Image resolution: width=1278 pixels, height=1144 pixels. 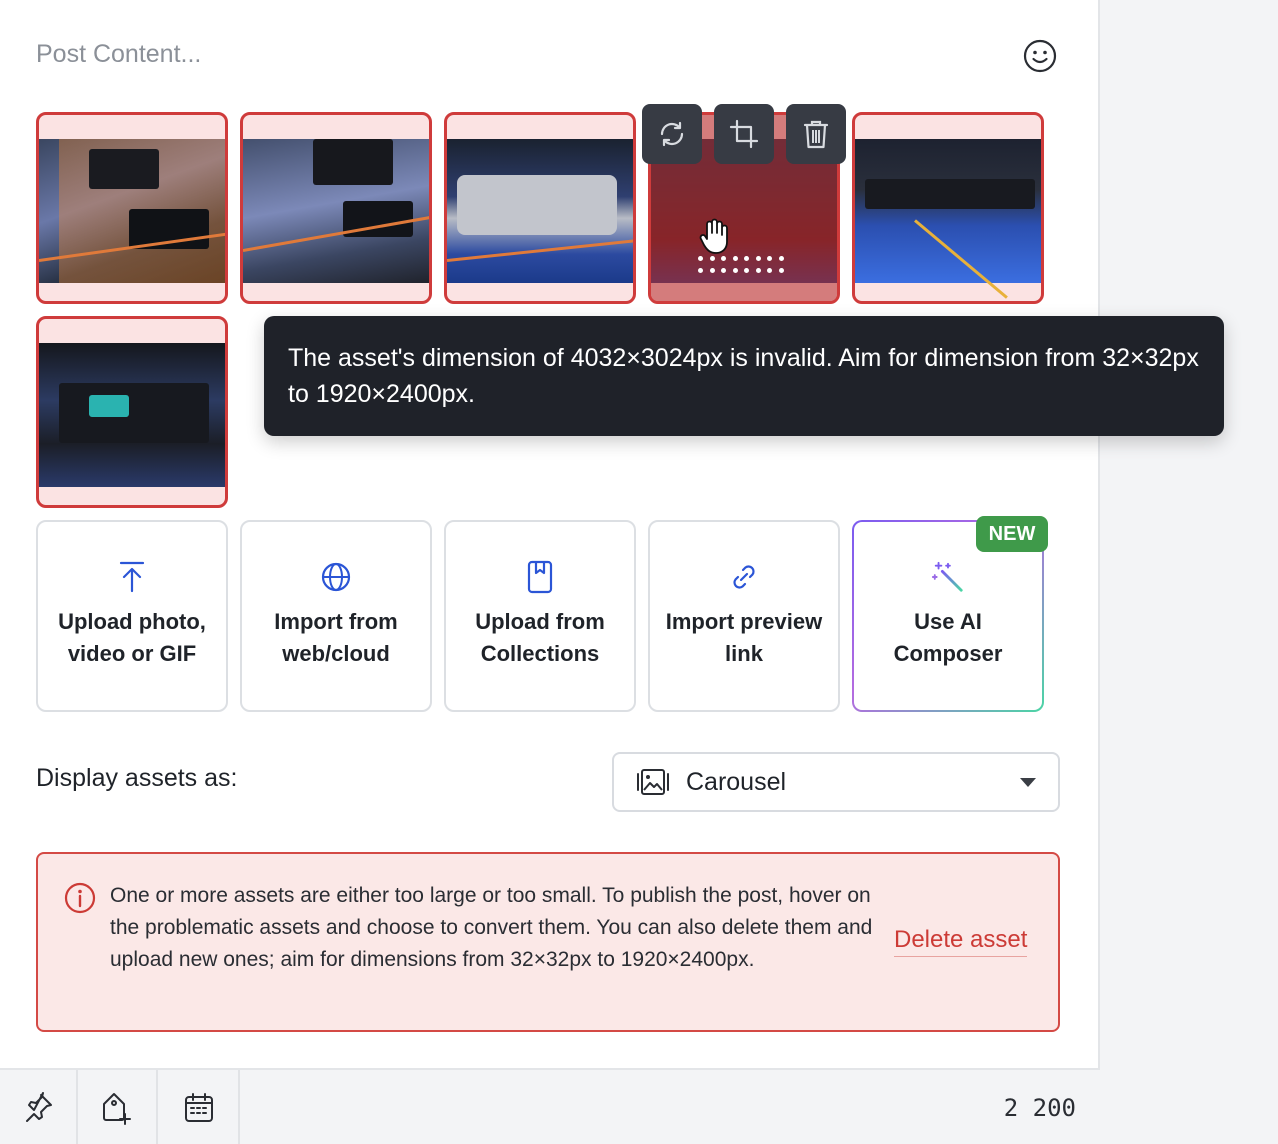 I want to click on chevron-down-icon, so click(x=1028, y=782).